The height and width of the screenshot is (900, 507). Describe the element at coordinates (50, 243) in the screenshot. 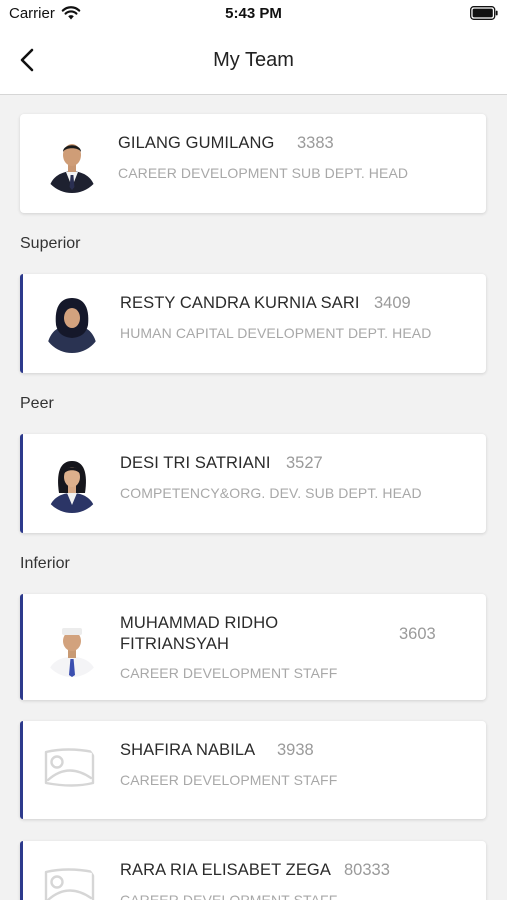

I see `section-label-superior: Superior` at that location.